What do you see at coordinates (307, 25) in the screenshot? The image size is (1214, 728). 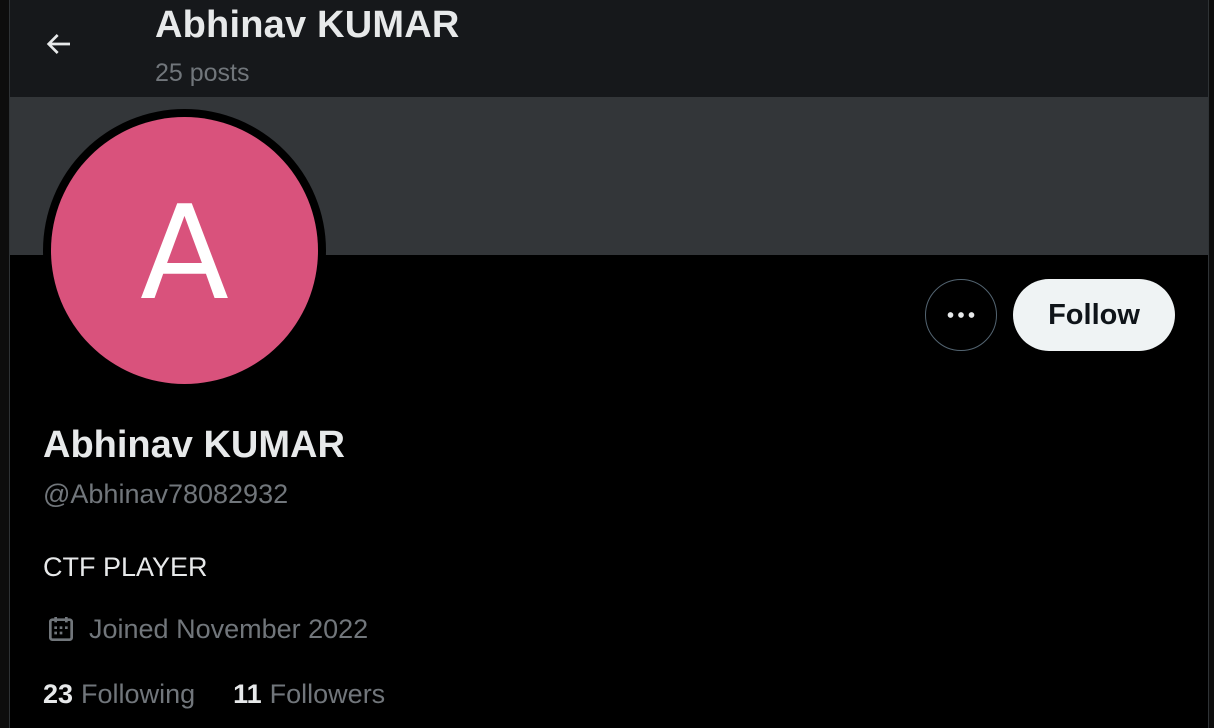 I see `header-title: Abhinav KUMAR` at bounding box center [307, 25].